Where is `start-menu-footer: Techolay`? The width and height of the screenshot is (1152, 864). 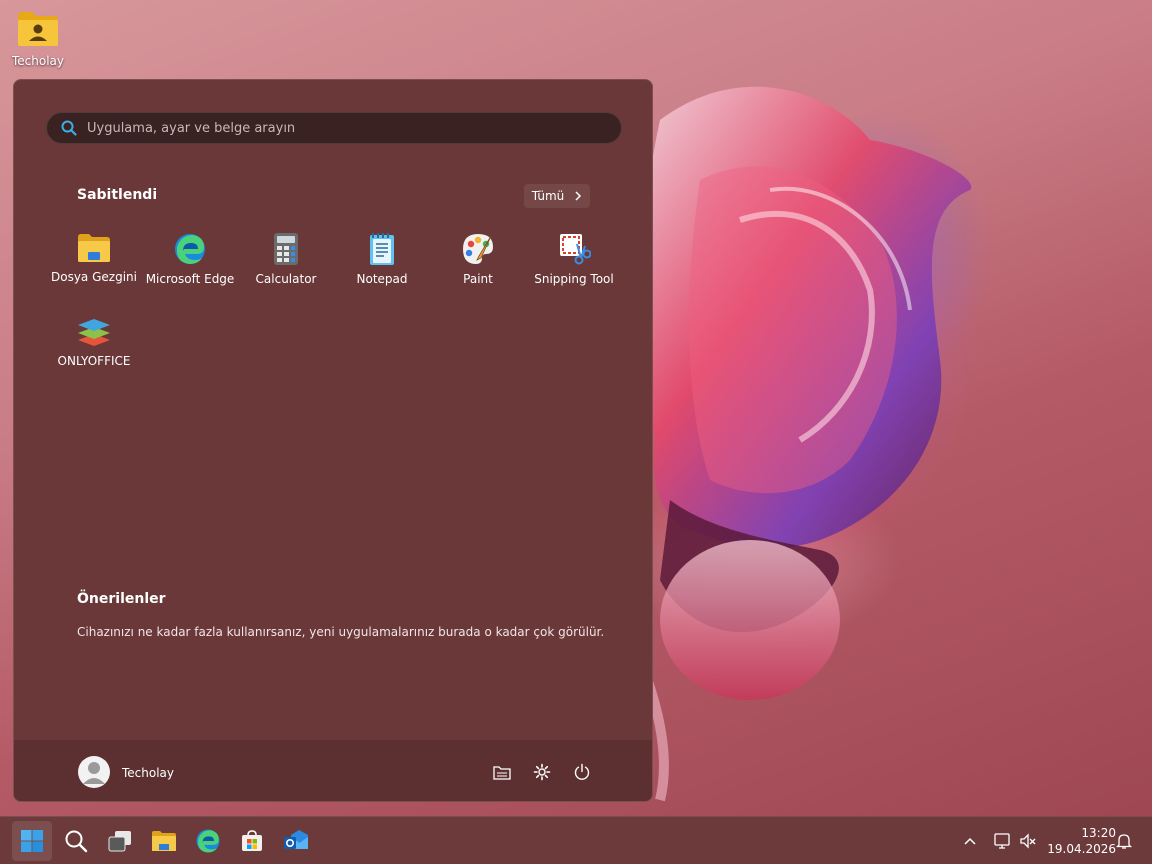
start-menu-footer: Techolay is located at coordinates (333, 770).